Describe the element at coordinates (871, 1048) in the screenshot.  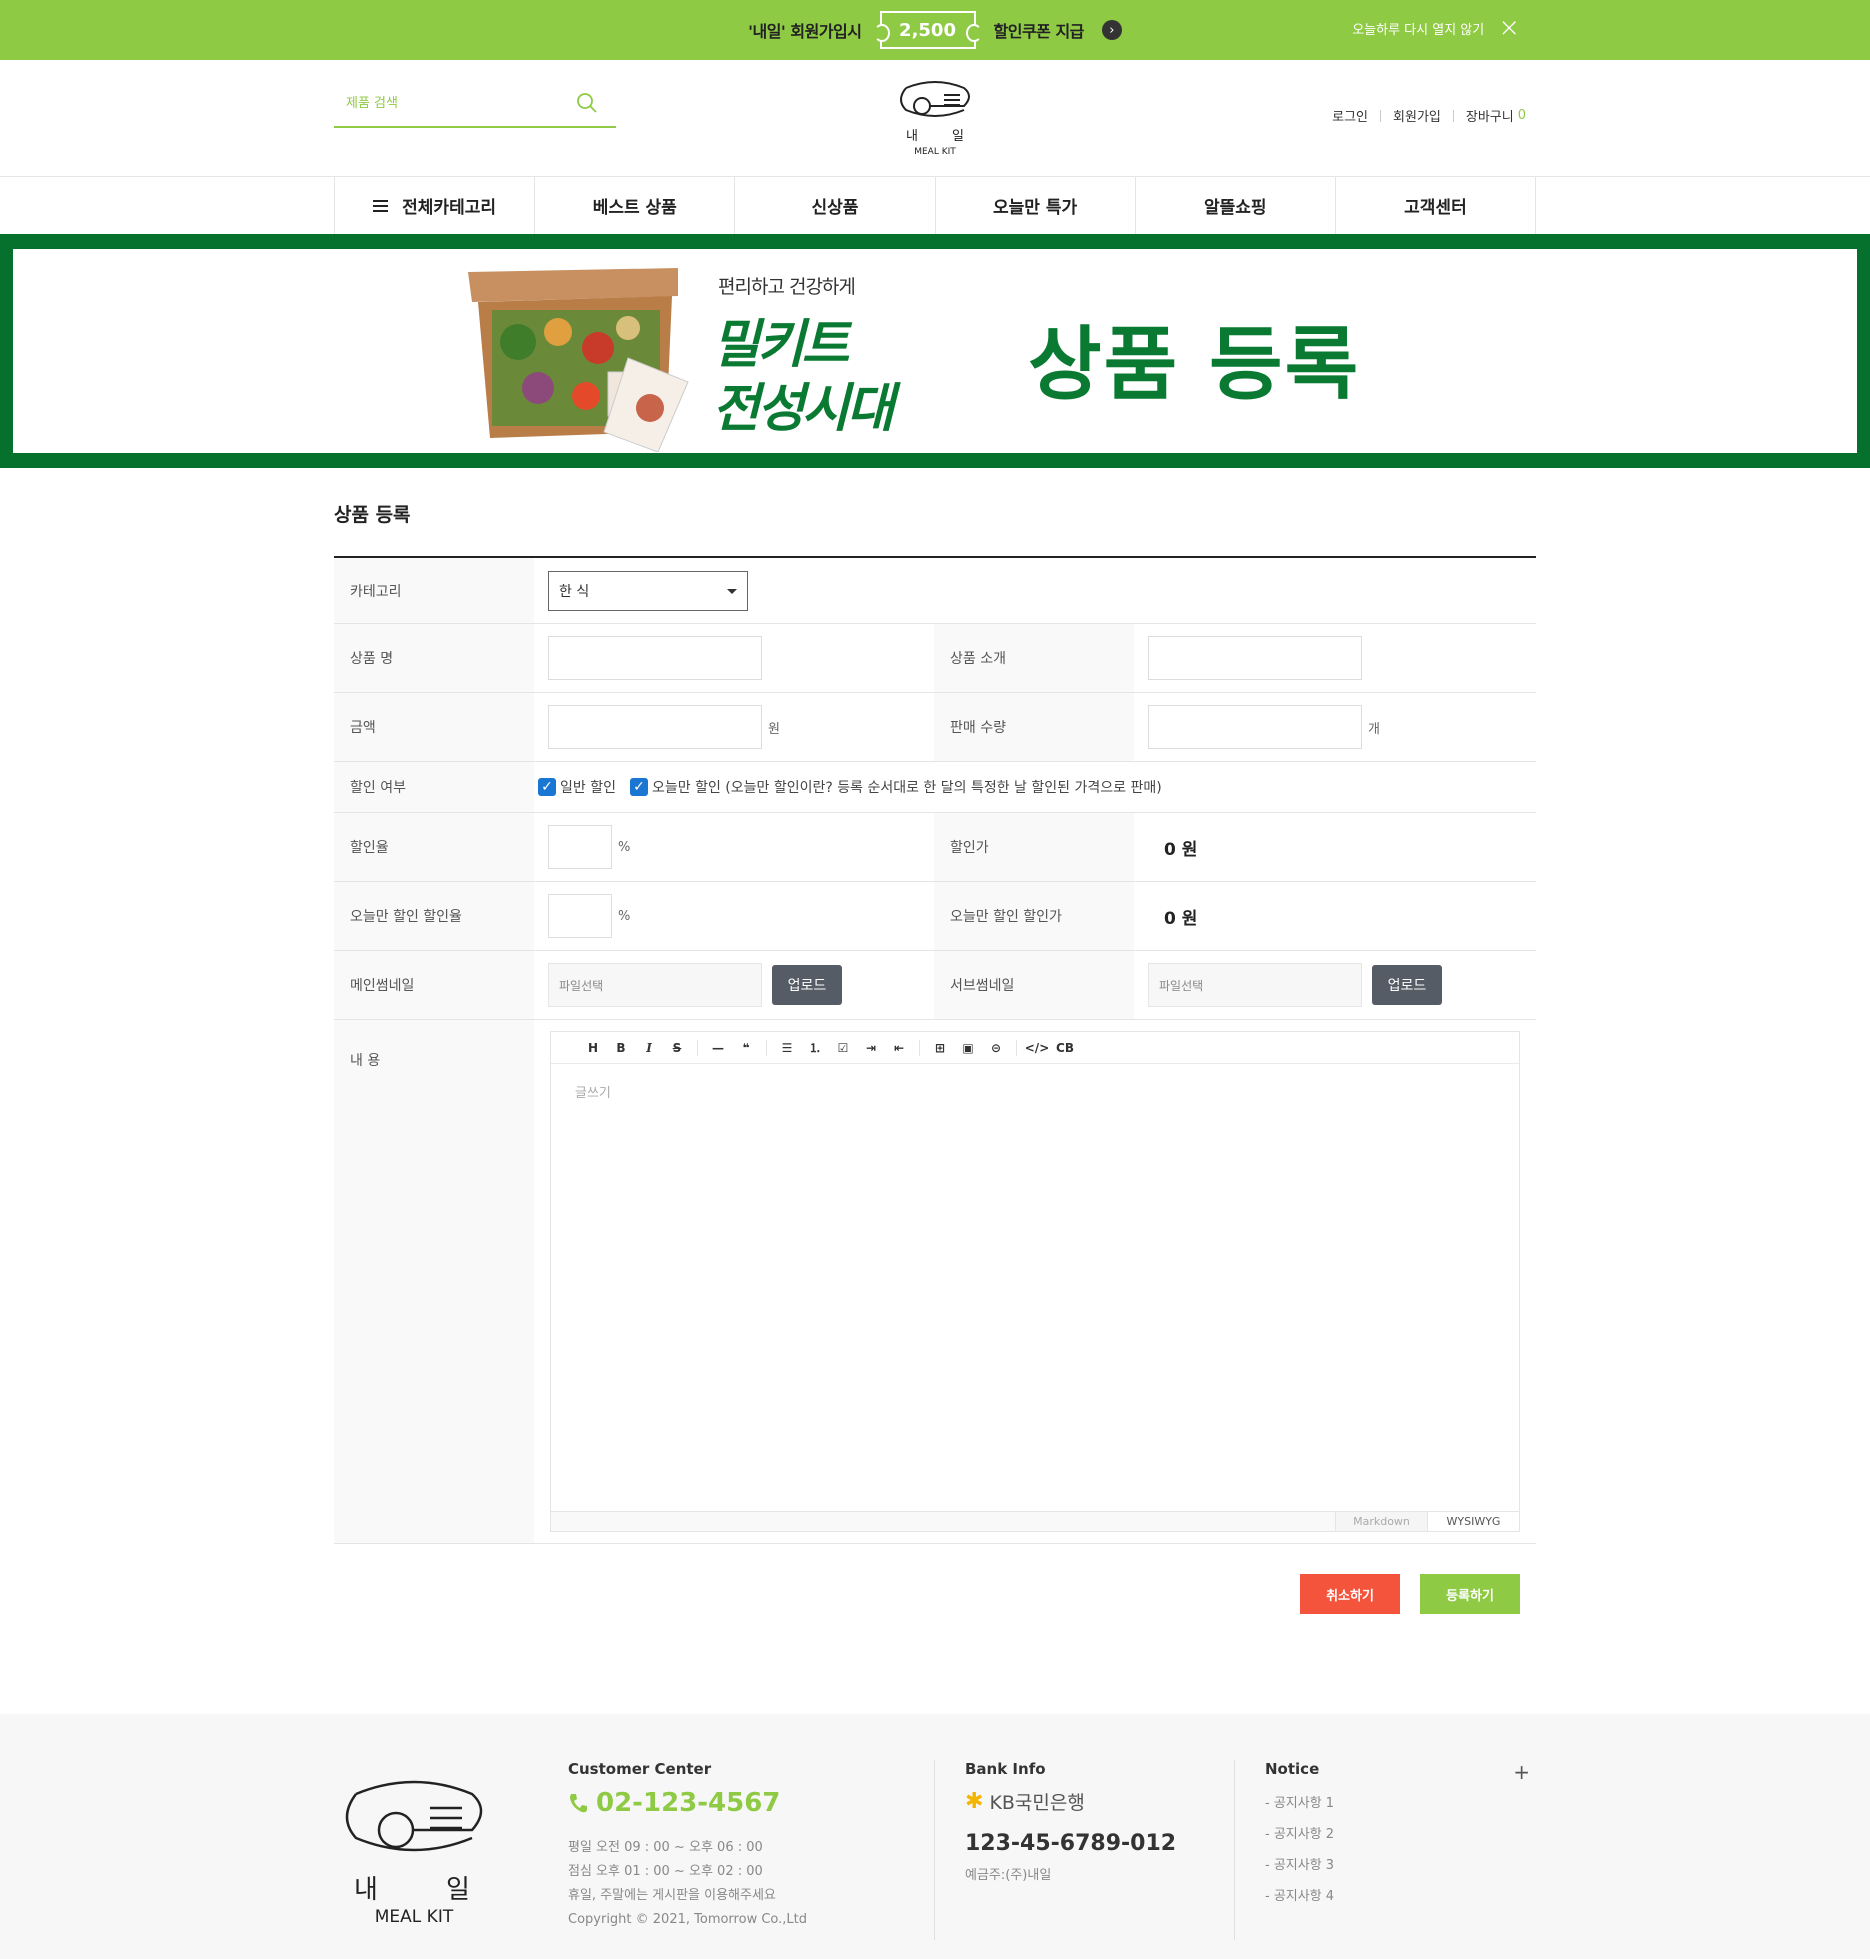
I see `indent-icon: ⇥` at that location.